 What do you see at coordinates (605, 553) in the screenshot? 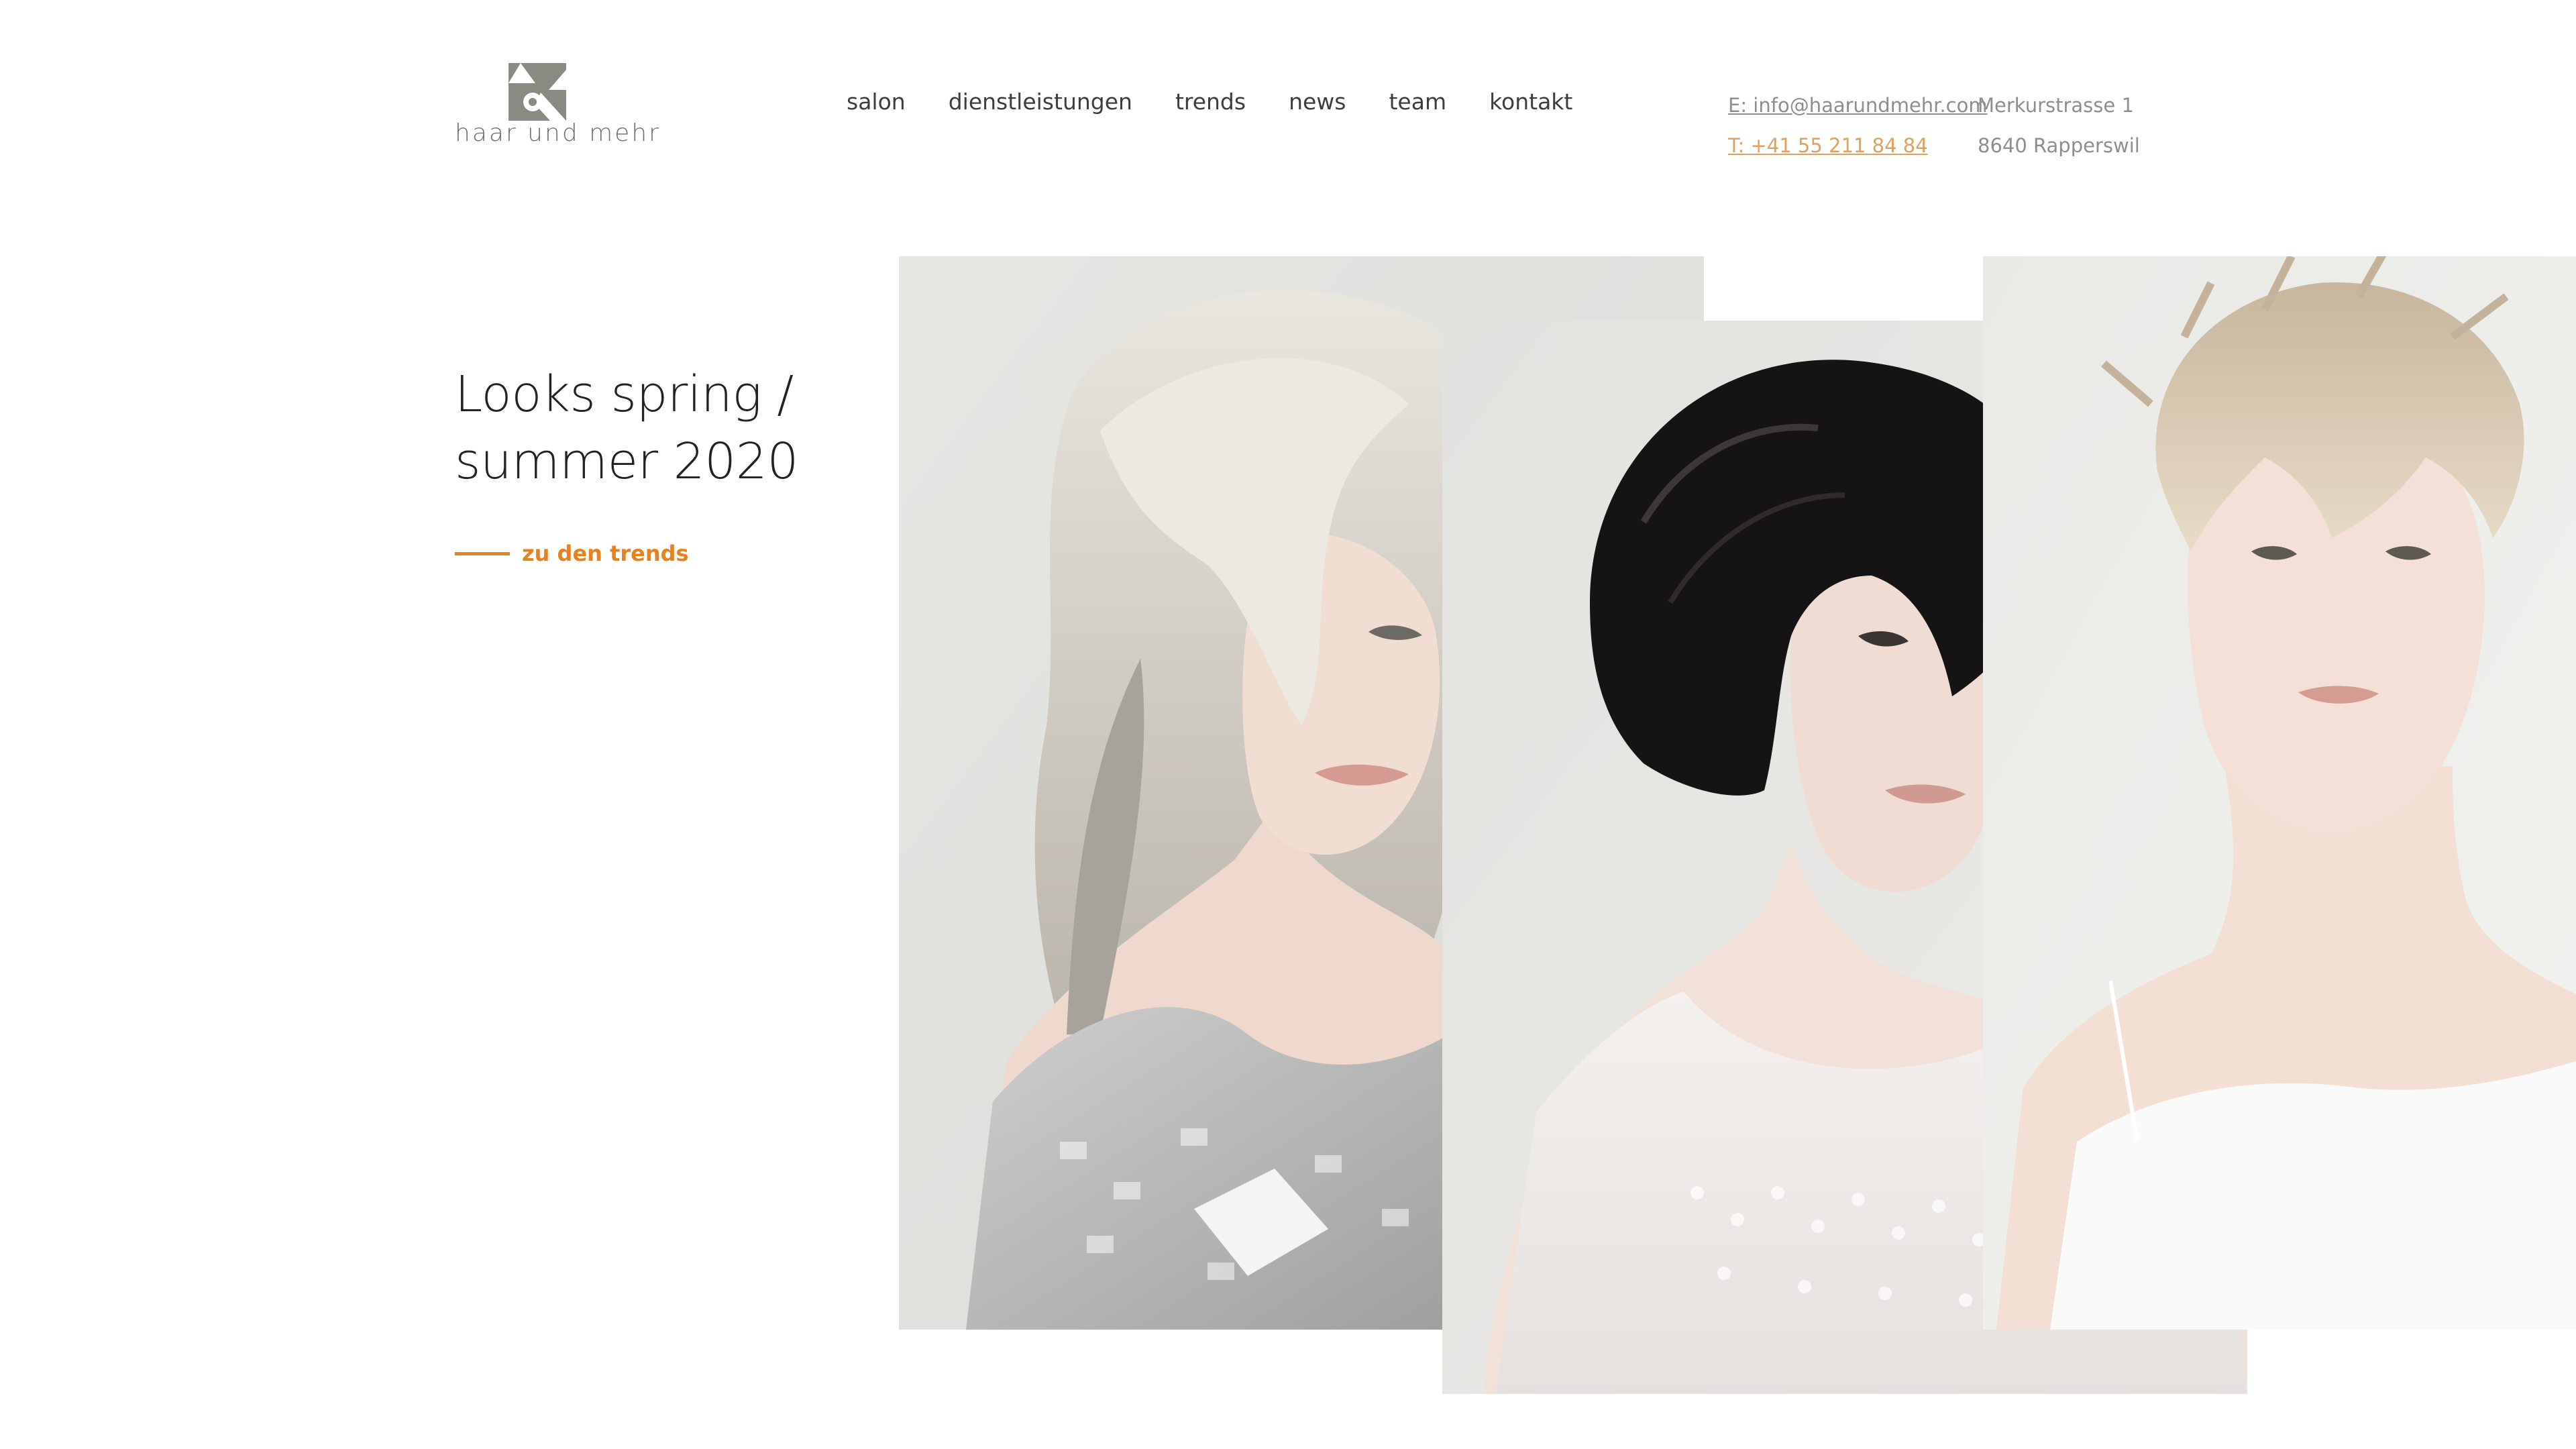
I see `cta-label: zu den trends` at bounding box center [605, 553].